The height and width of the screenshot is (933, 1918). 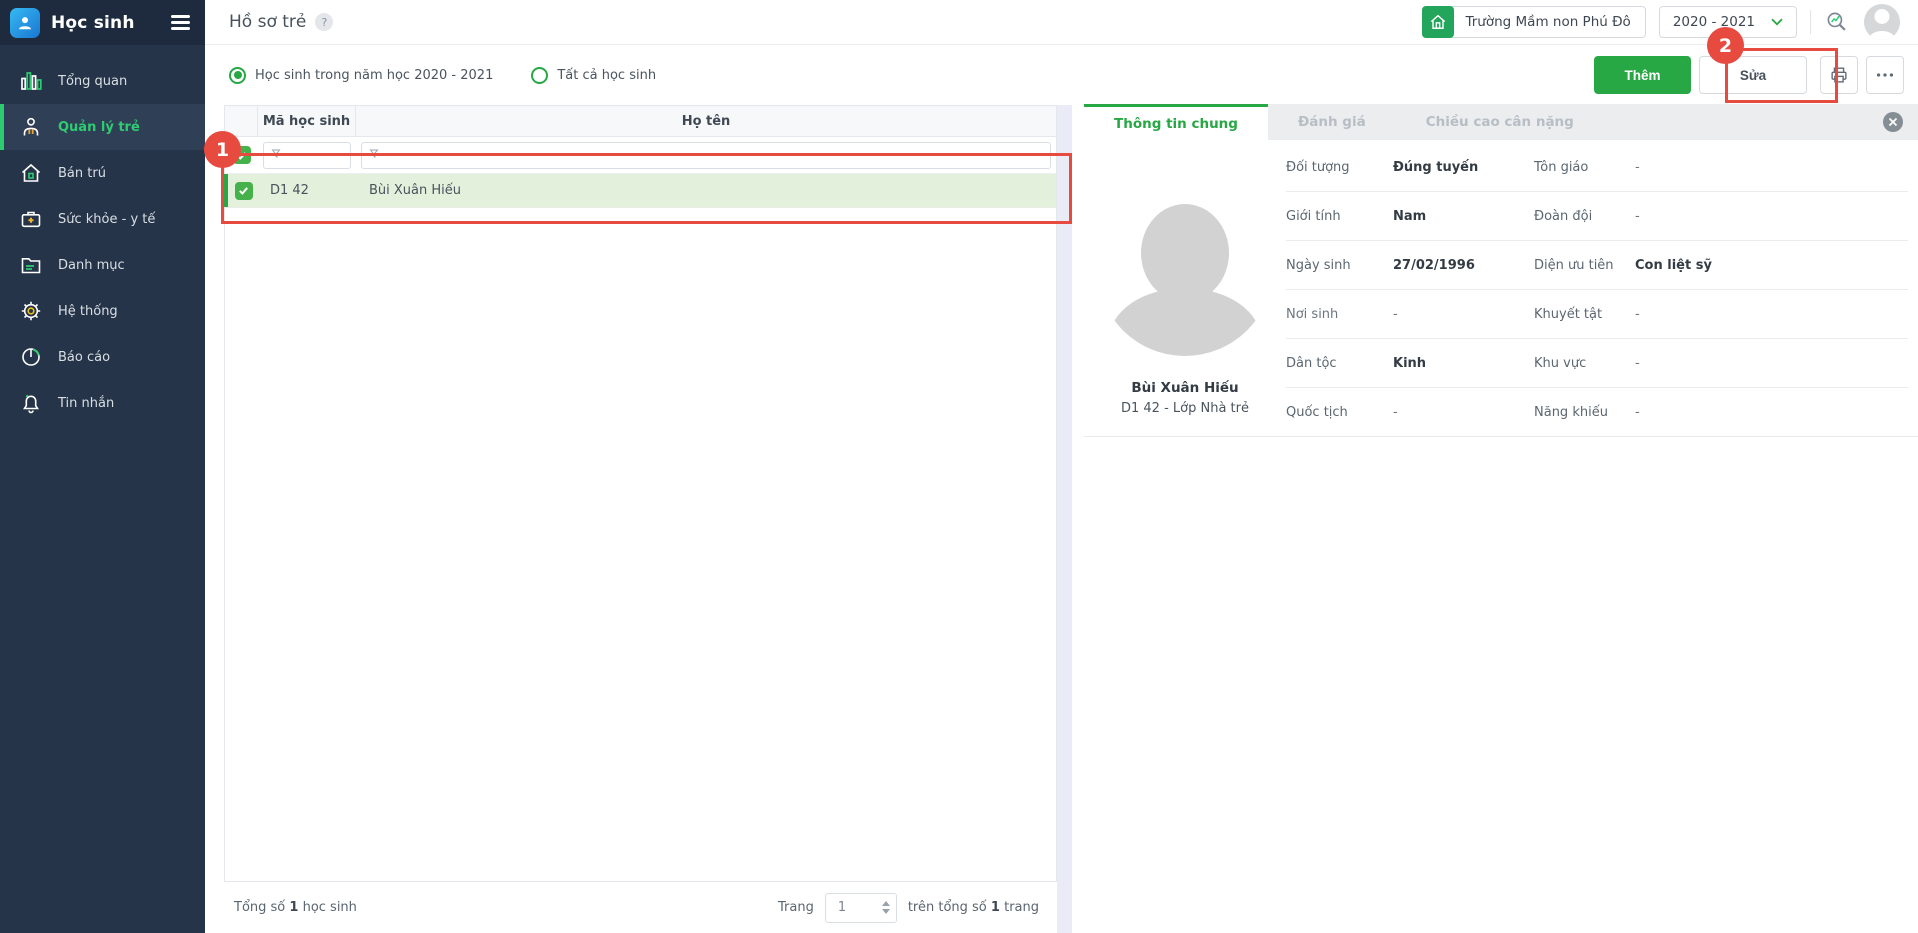 I want to click on field-value: Con liệt sỹ, so click(x=1673, y=265).